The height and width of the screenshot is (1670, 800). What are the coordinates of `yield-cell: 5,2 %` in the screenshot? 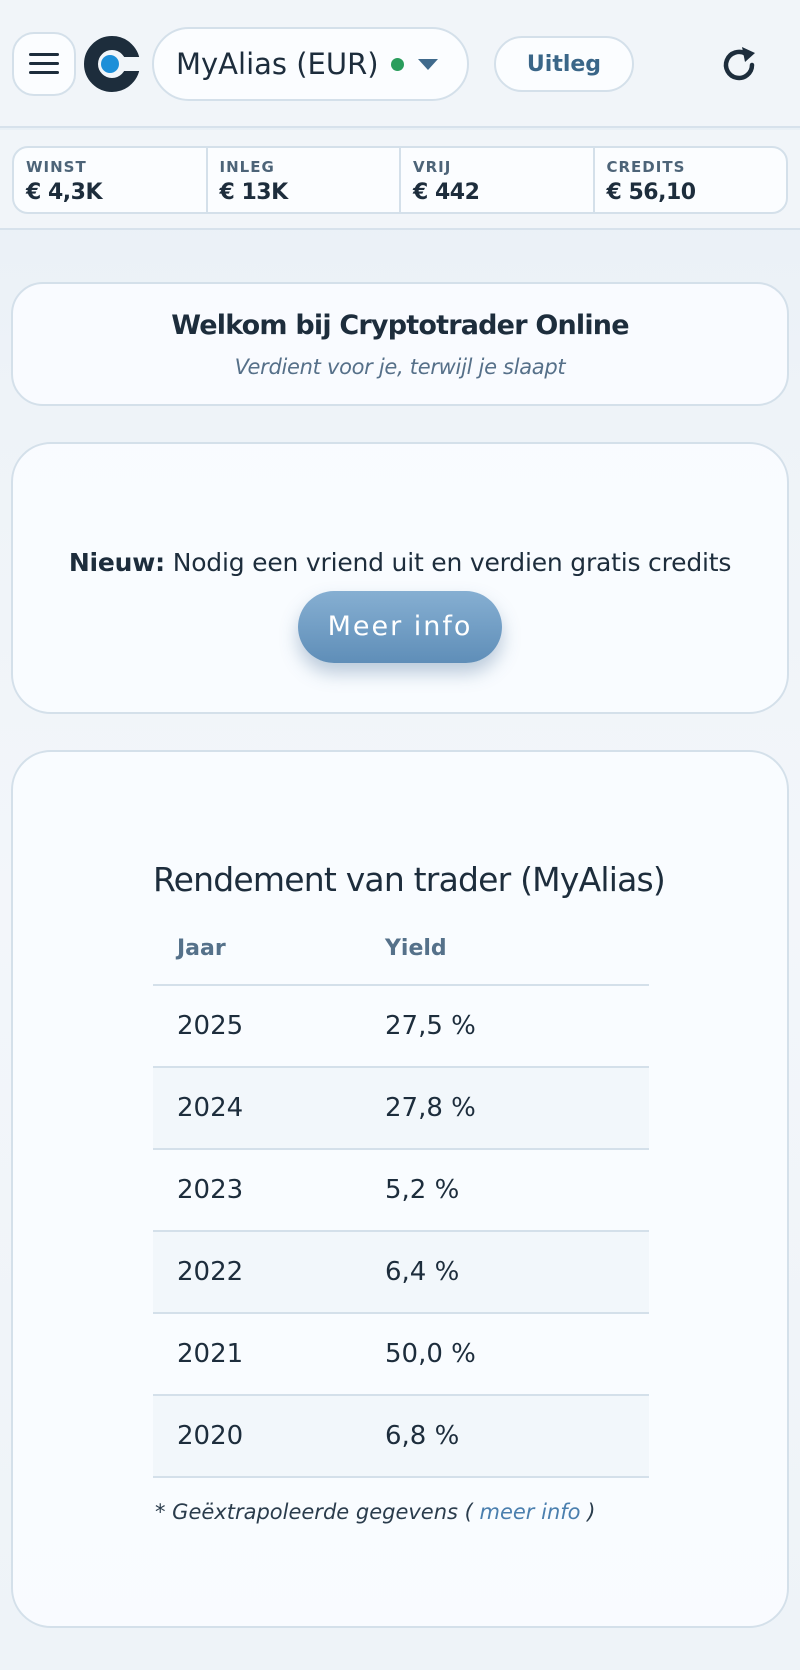 It's located at (422, 1190).